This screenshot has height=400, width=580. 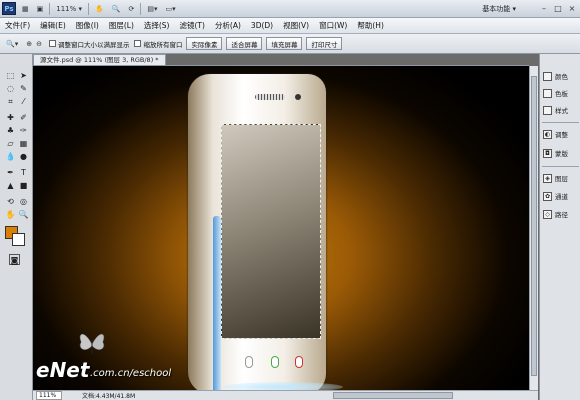 What do you see at coordinates (558, 8) in the screenshot?
I see `maximize-icon: □` at bounding box center [558, 8].